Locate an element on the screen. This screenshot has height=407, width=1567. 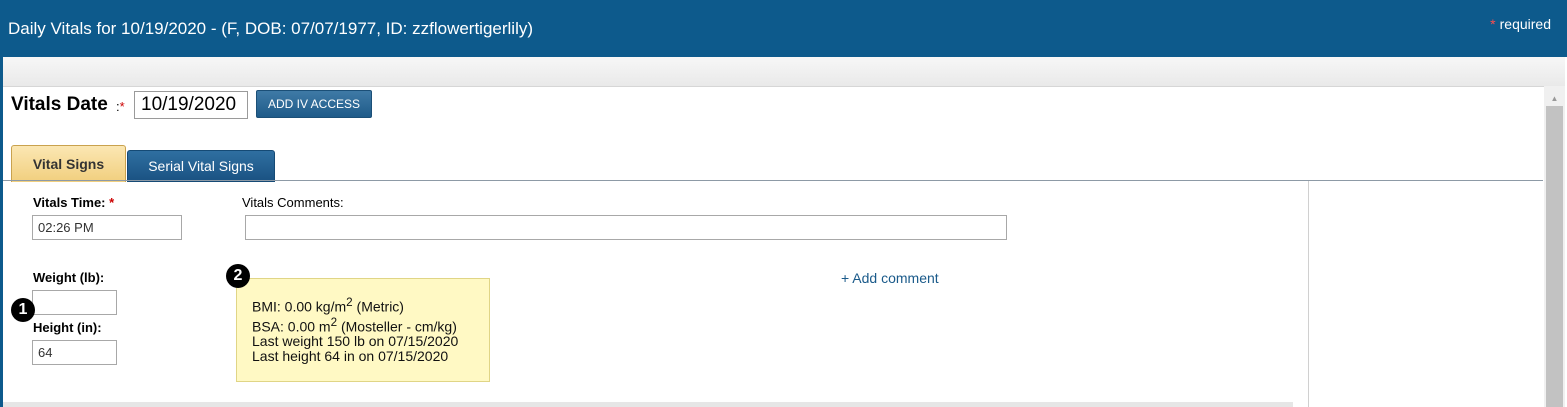
vitals-date-input is located at coordinates (191, 105).